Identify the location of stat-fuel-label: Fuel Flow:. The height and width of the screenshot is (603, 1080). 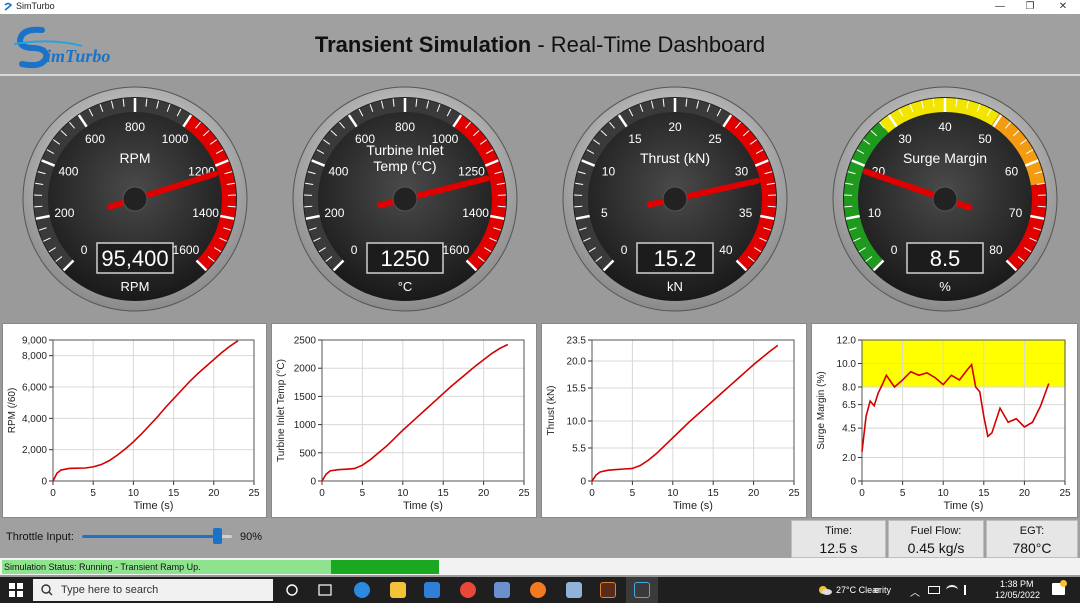
(936, 531).